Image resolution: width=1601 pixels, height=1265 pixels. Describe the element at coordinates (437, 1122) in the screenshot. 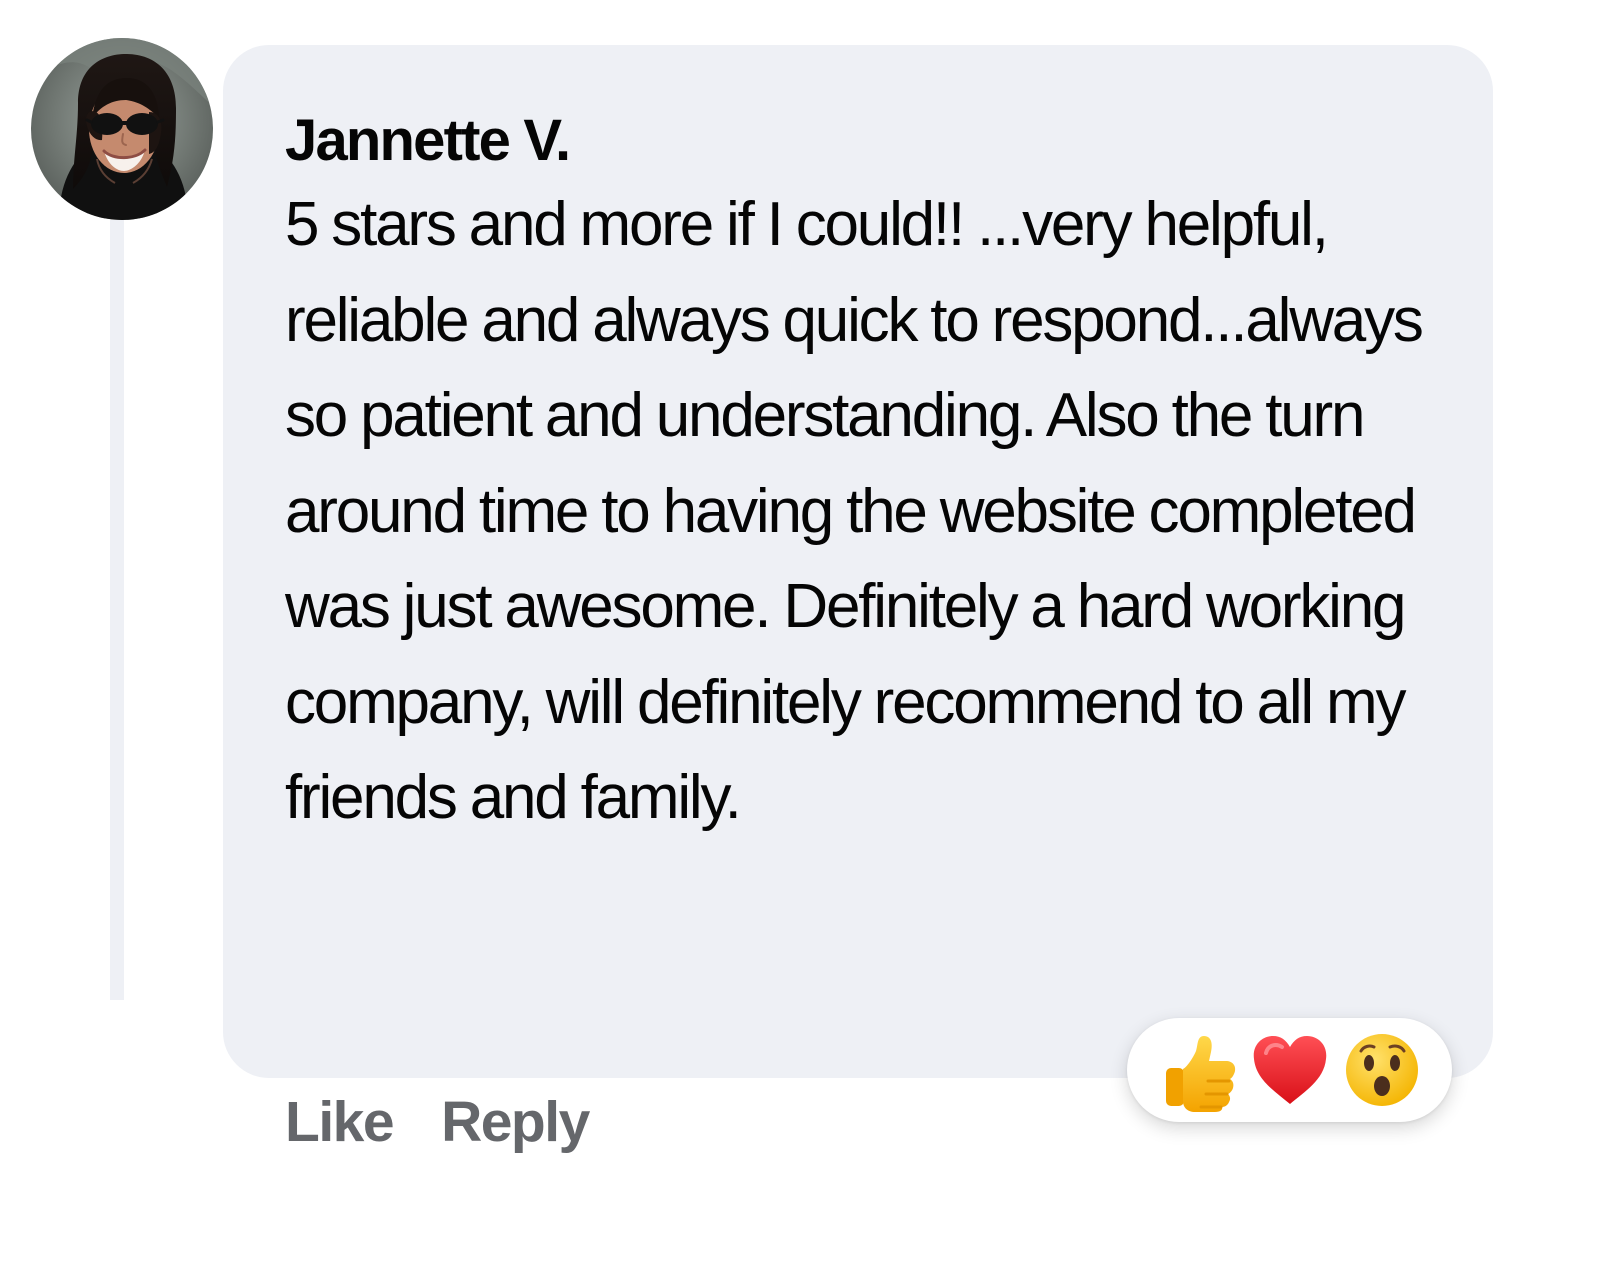

I see `comment-actions: Like Reply` at that location.